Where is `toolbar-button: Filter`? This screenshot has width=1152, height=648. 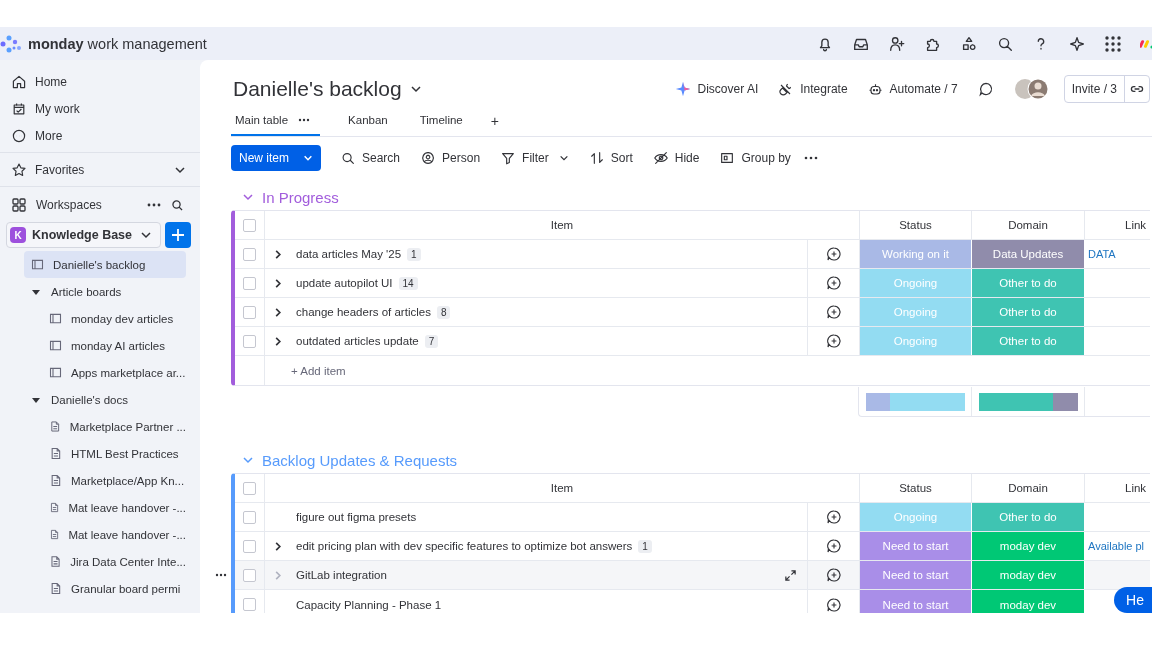
toolbar-button: Filter is located at coordinates (534, 158).